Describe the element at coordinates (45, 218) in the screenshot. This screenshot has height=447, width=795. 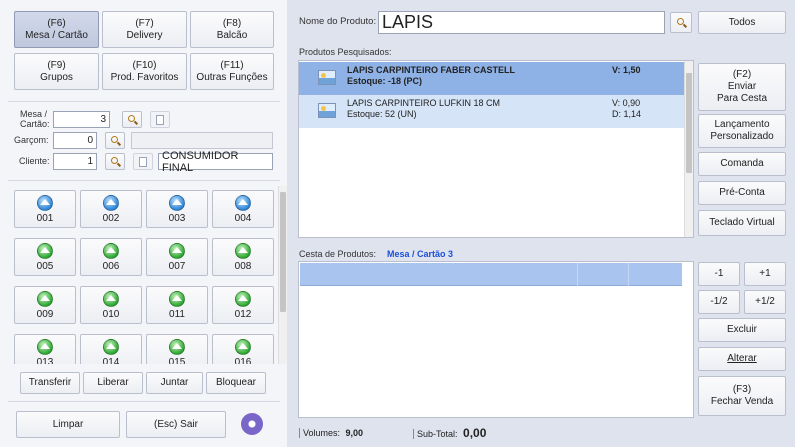
I see `table-number: 001` at that location.